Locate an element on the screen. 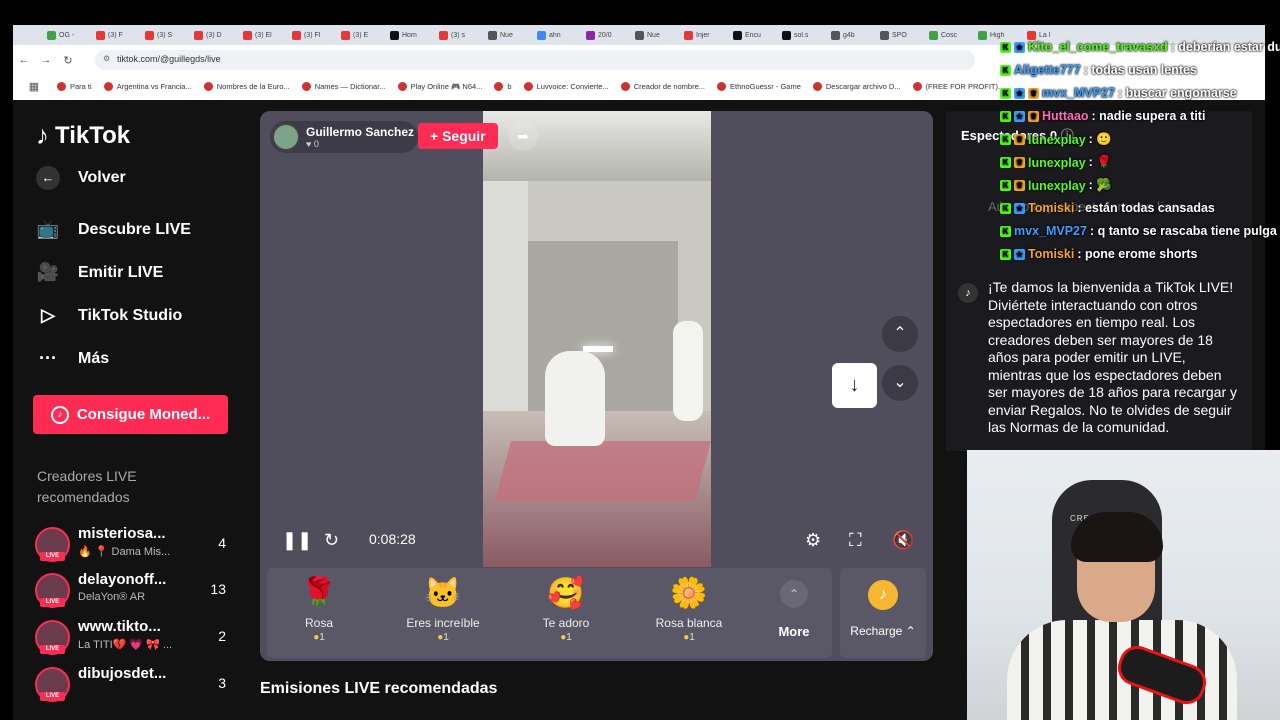 This screenshot has width=1280, height=720. browser-tab: (3) E is located at coordinates (361, 35).